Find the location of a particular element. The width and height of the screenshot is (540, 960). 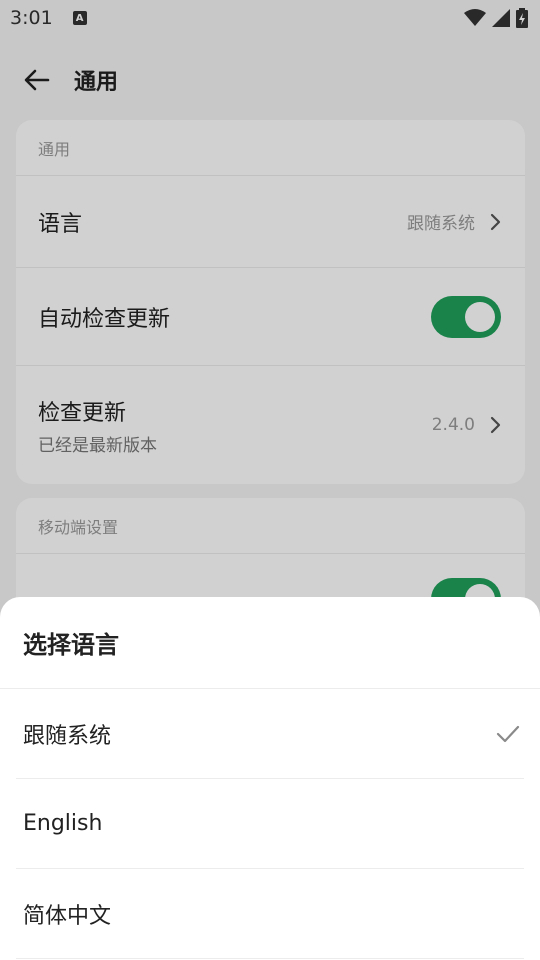

option-label: English is located at coordinates (63, 823).